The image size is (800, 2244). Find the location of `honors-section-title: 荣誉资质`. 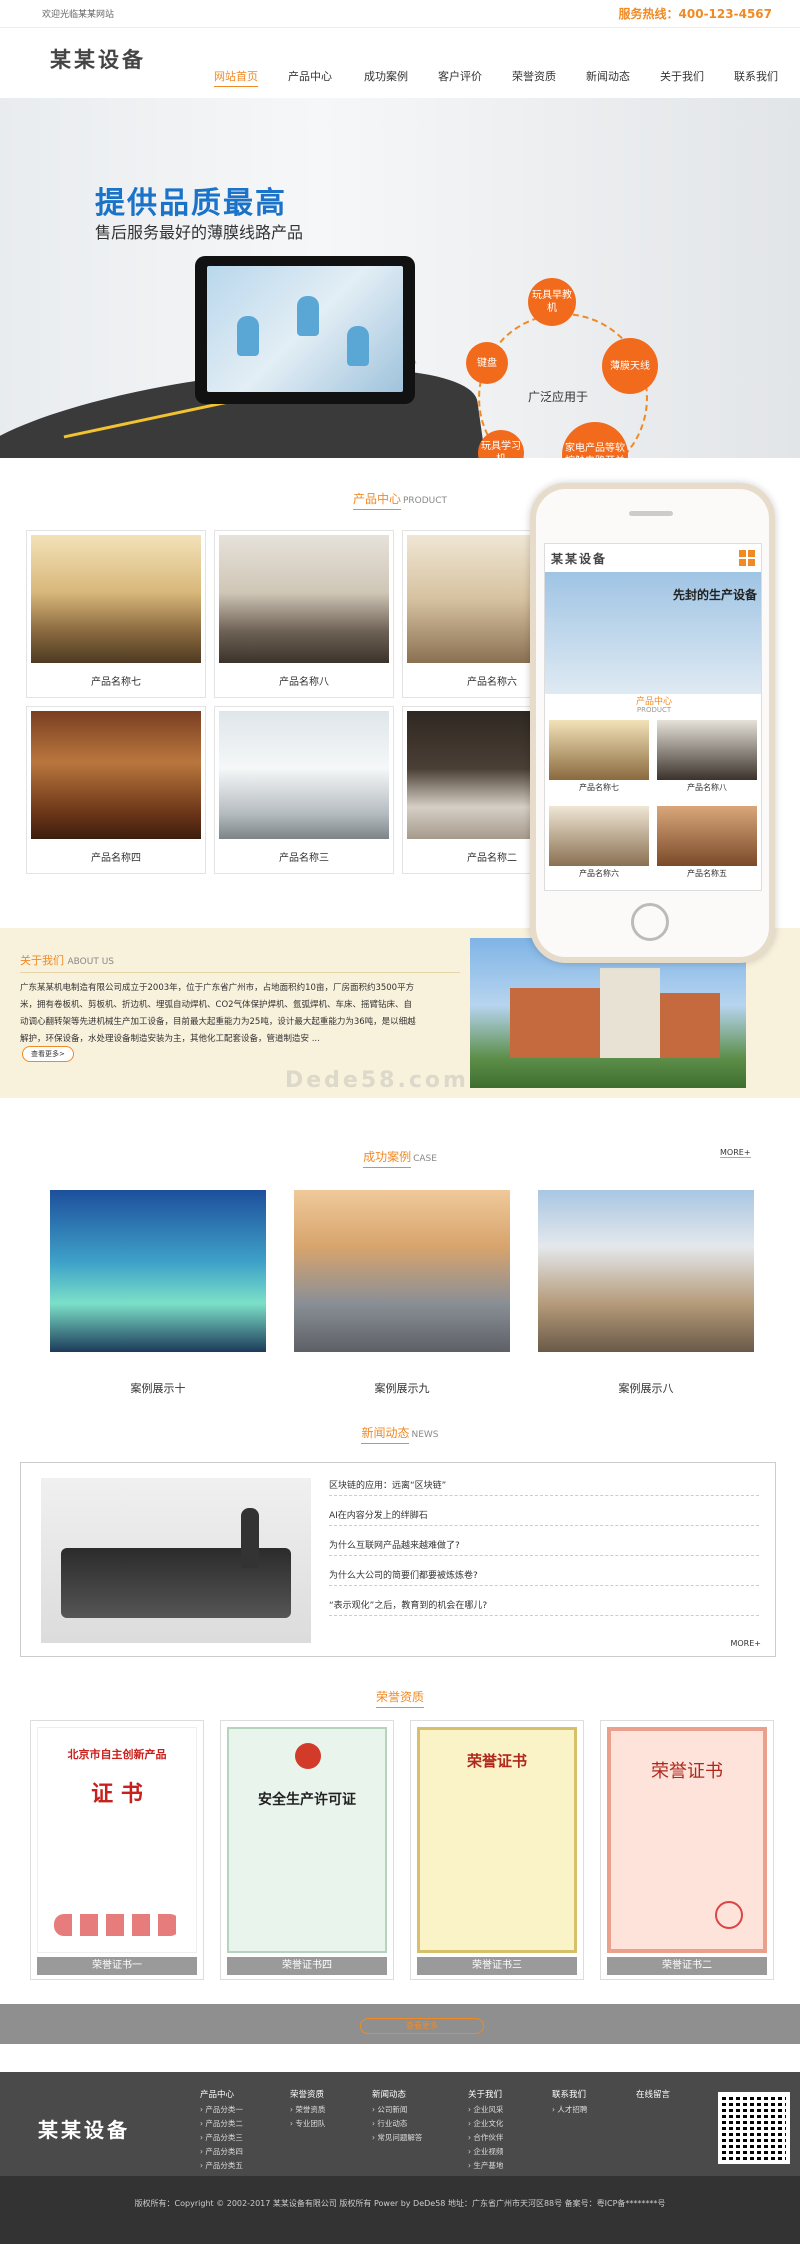

honors-section-title: 荣誉资质 is located at coordinates (400, 1698).